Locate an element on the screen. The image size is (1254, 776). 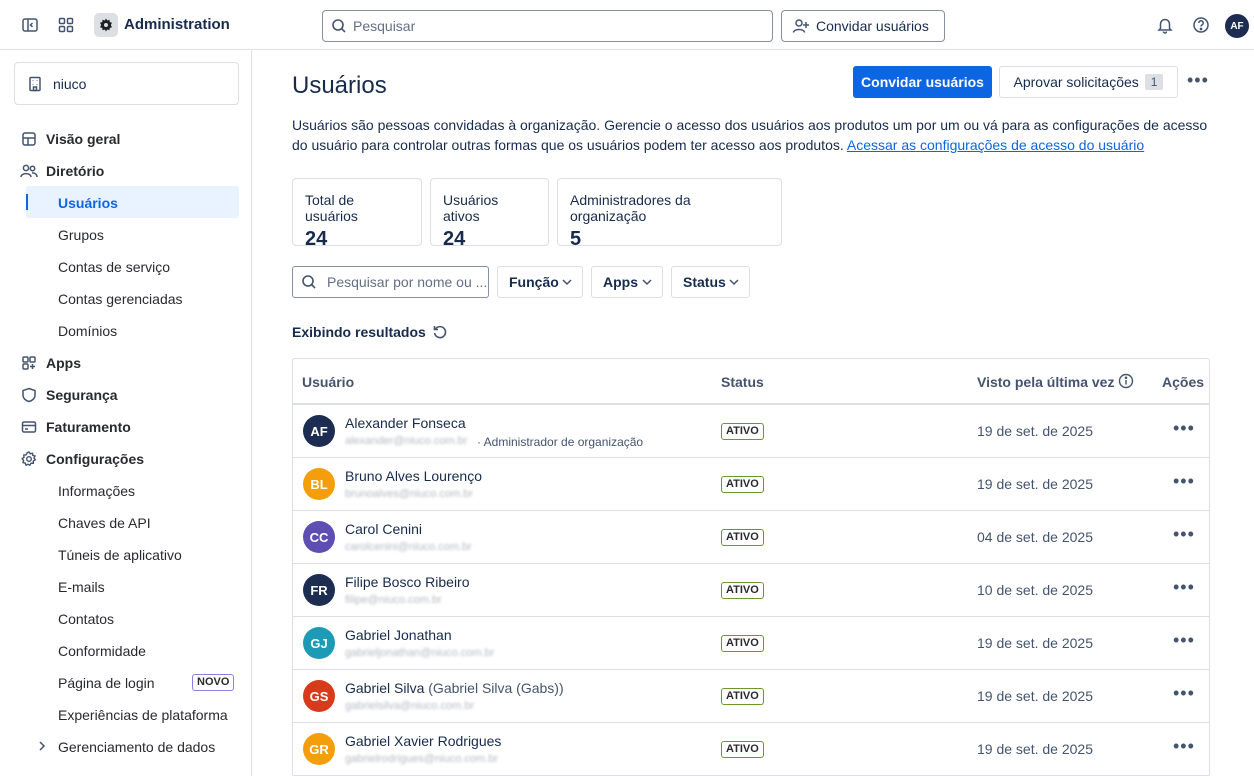
stat-active-users: Usuários ativos 24 is located at coordinates (489, 214).